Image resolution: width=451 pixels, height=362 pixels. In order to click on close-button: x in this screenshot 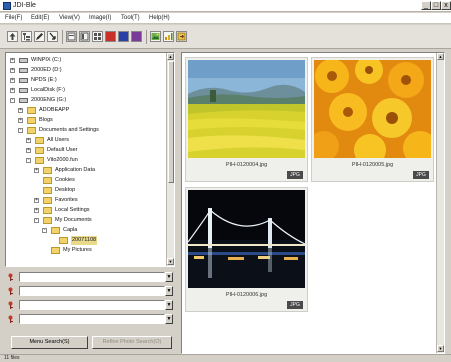, I will do `click(446, 5)`.